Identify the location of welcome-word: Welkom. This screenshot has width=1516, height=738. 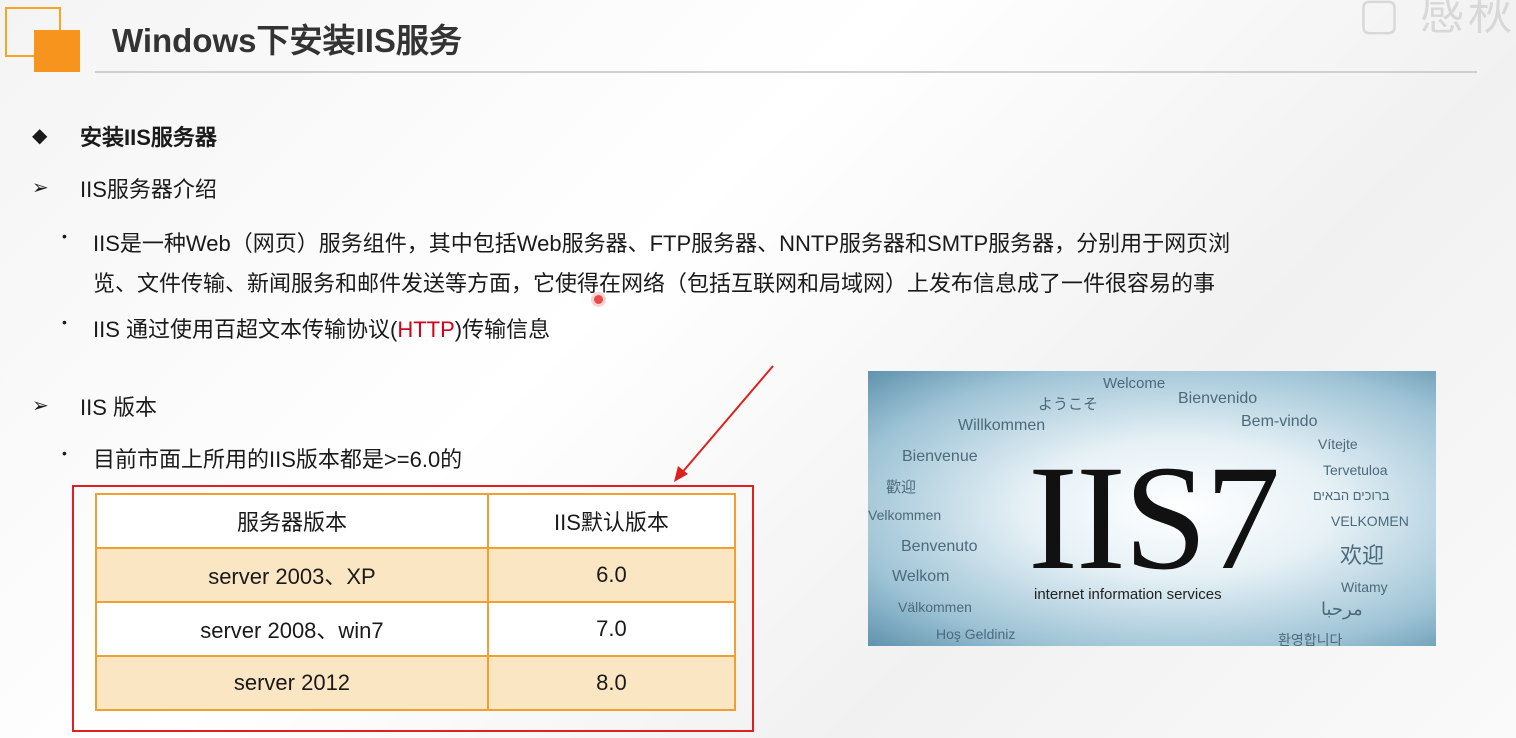
(921, 576).